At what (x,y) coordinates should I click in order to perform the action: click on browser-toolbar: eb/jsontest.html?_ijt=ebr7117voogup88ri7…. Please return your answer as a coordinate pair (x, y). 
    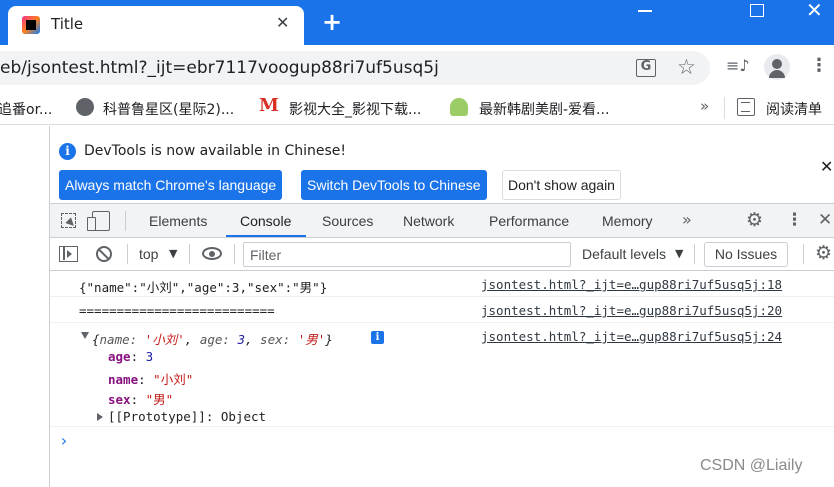
    Looking at the image, I should click on (417, 68).